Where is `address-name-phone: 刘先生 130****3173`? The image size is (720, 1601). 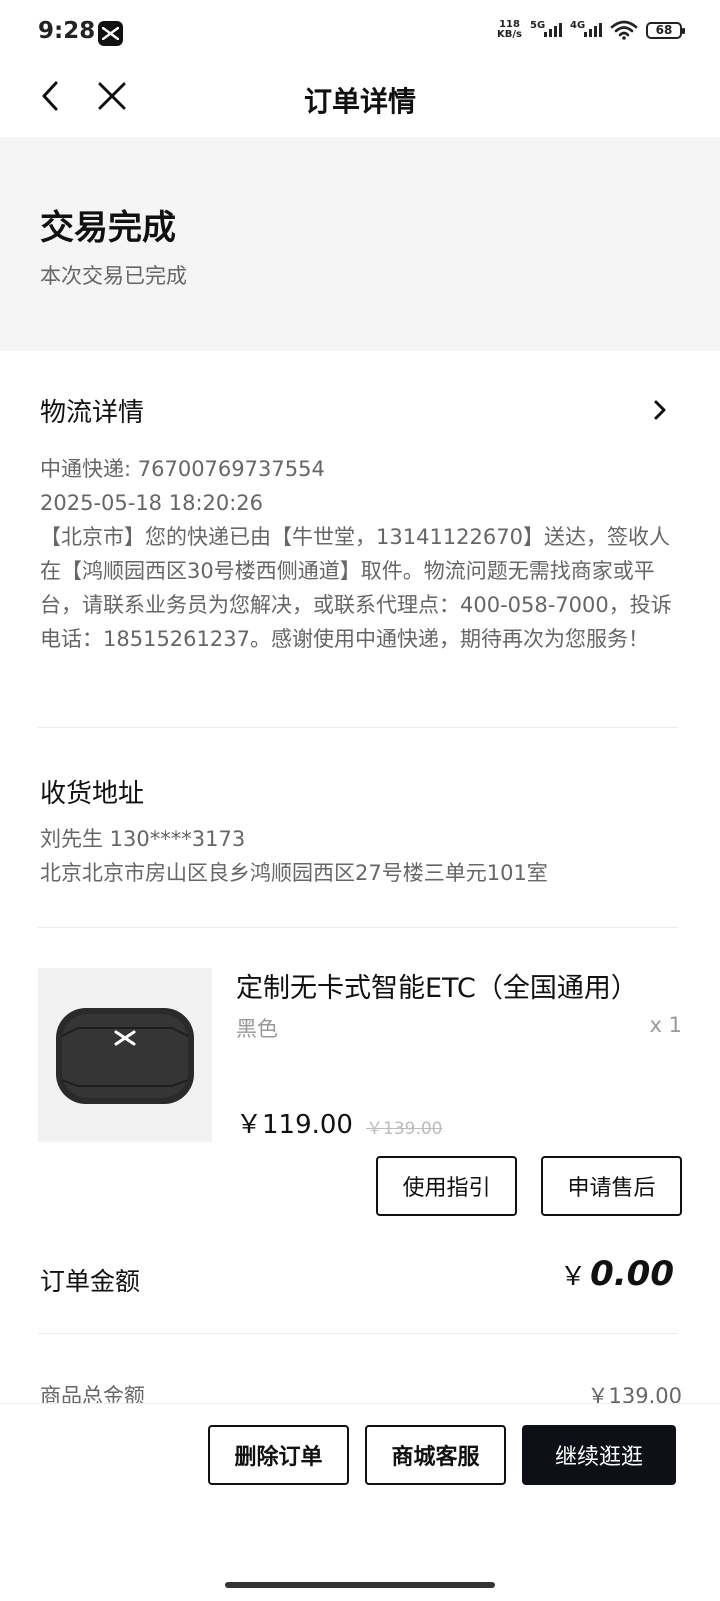
address-name-phone: 刘先生 130****3173 is located at coordinates (143, 839).